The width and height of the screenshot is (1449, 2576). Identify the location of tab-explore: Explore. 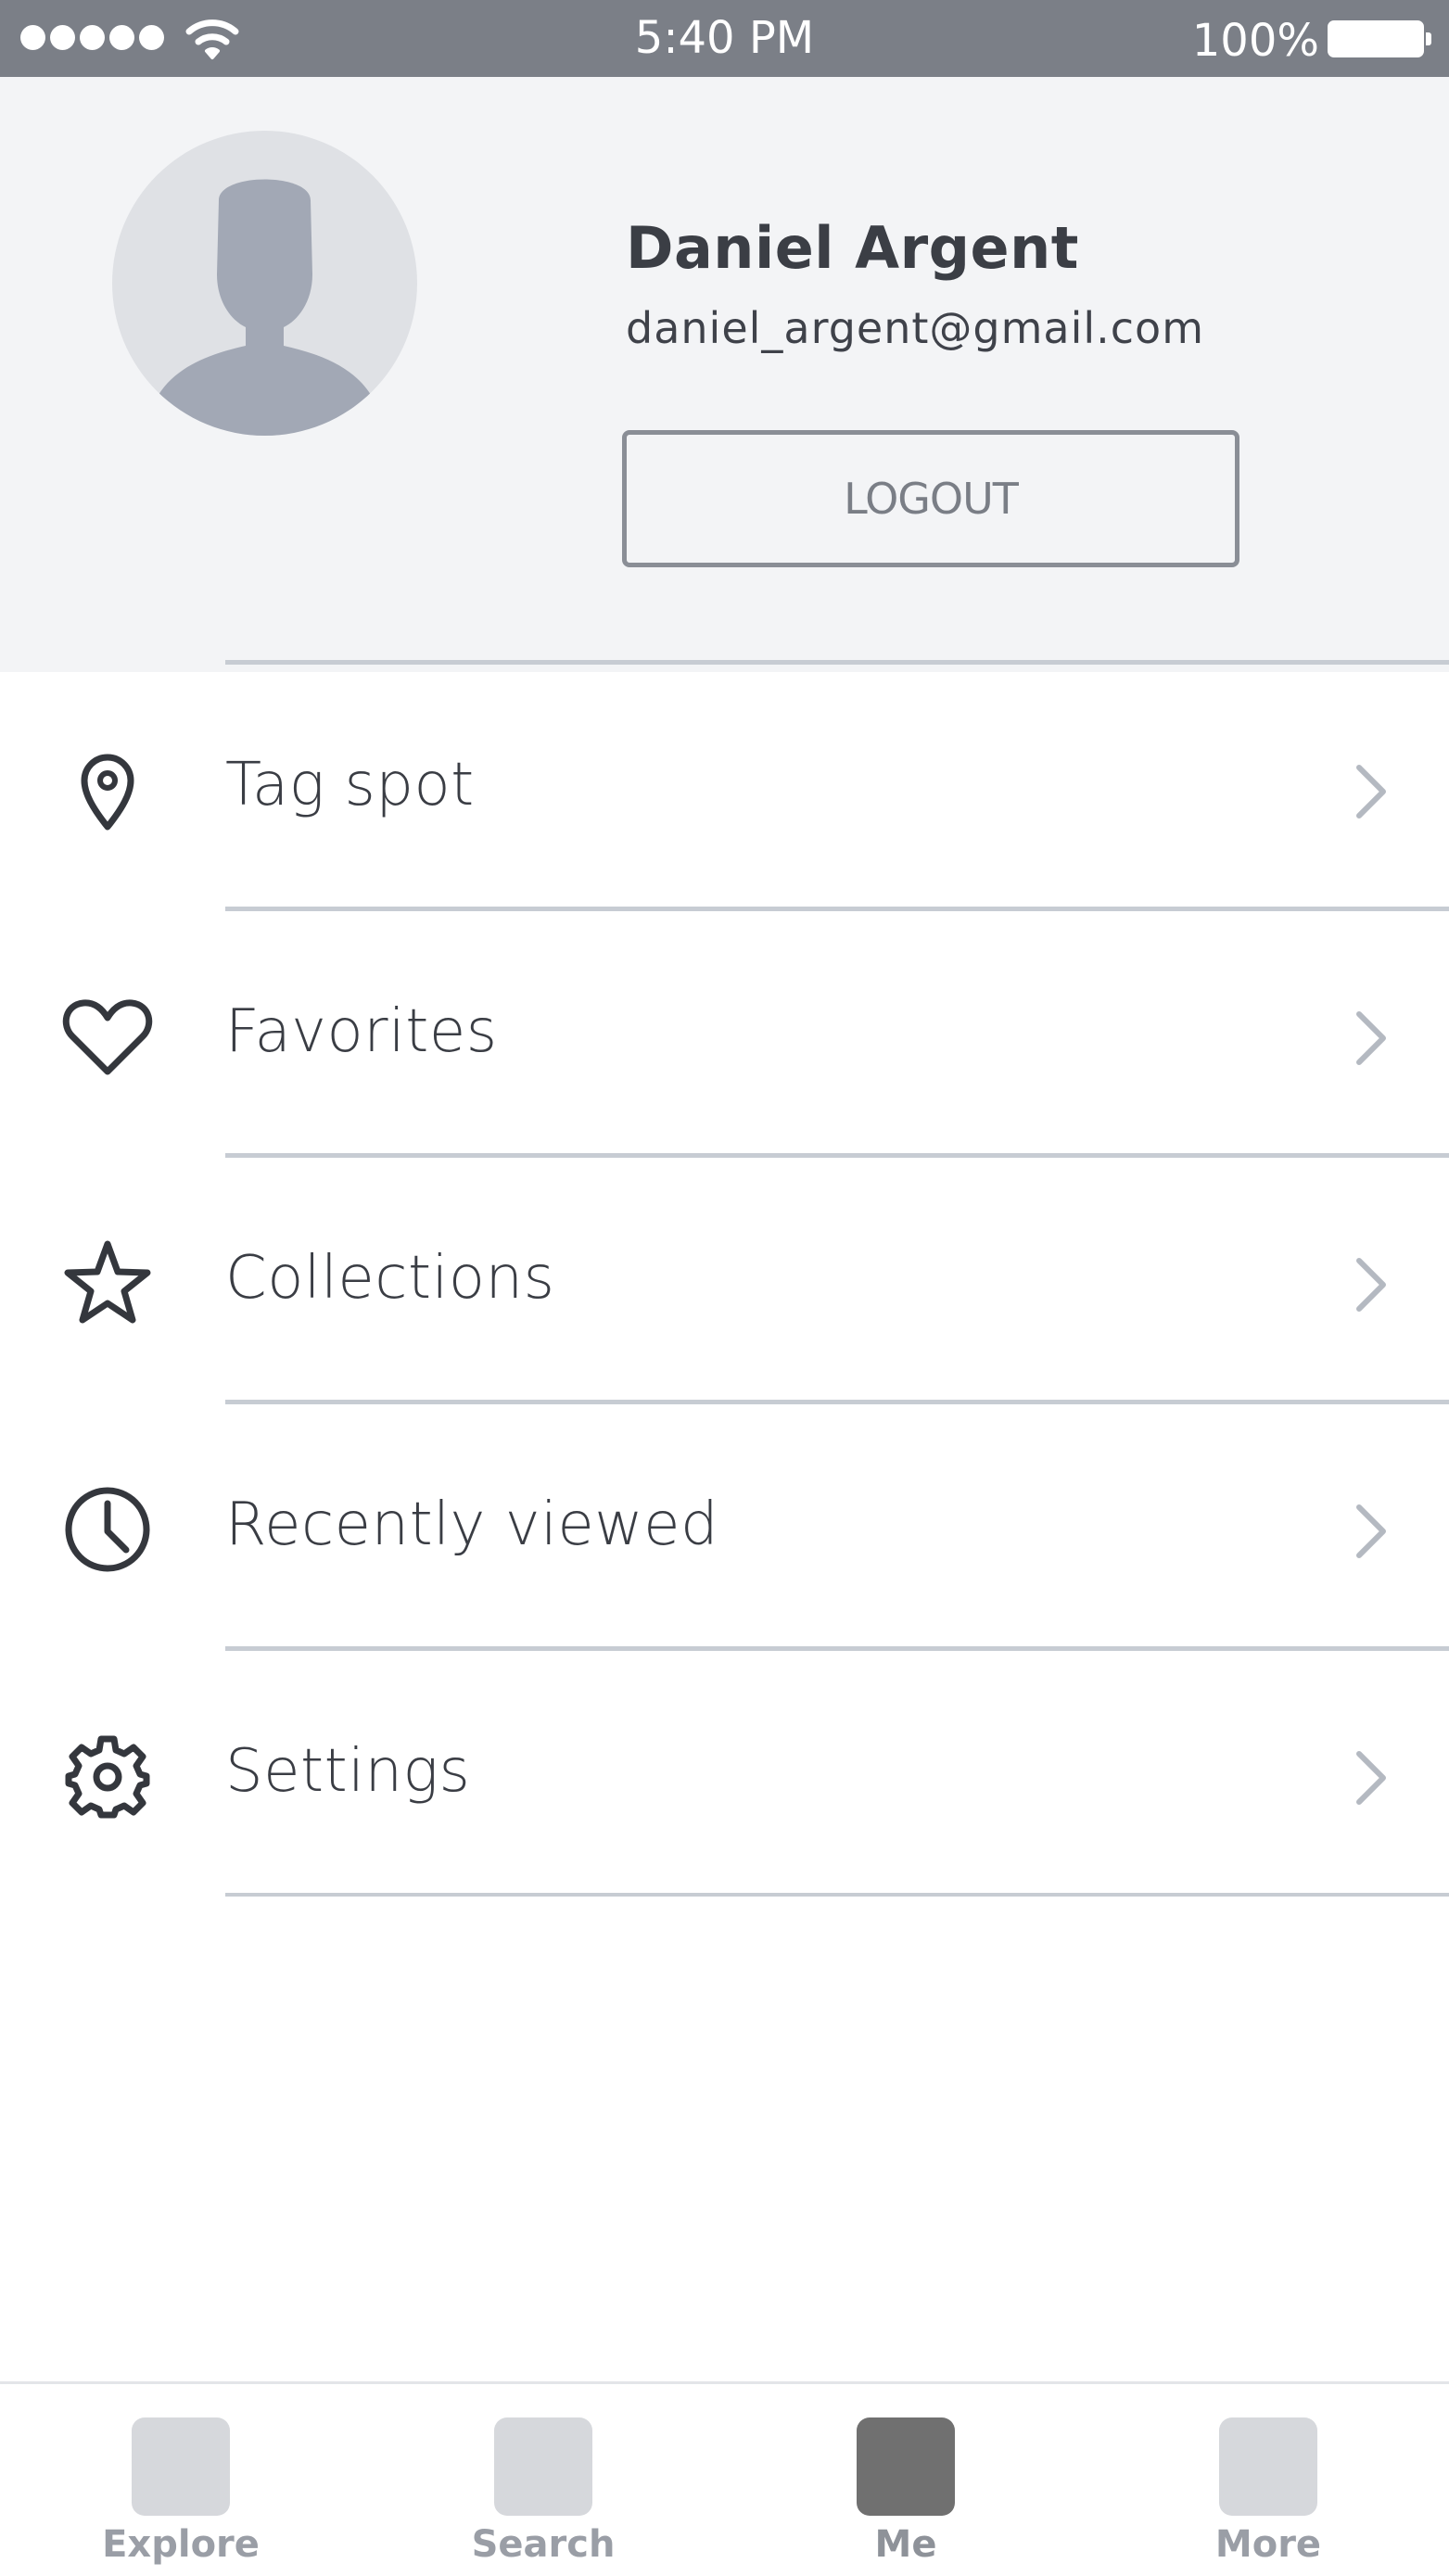
(181, 2480).